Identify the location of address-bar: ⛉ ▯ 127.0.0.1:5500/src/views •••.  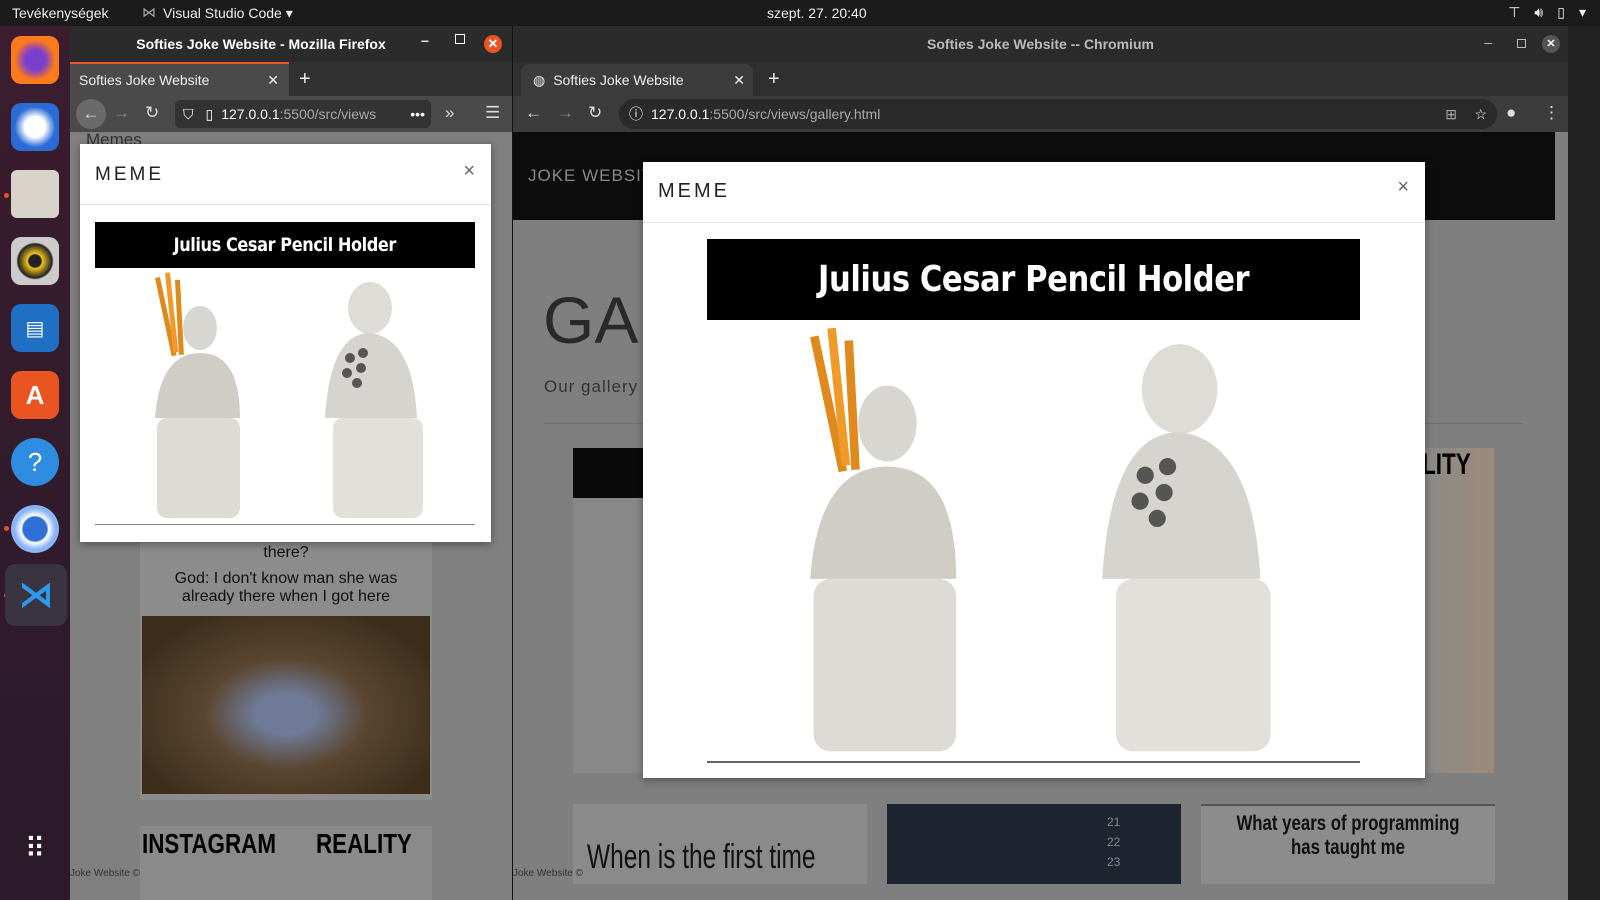
(303, 114).